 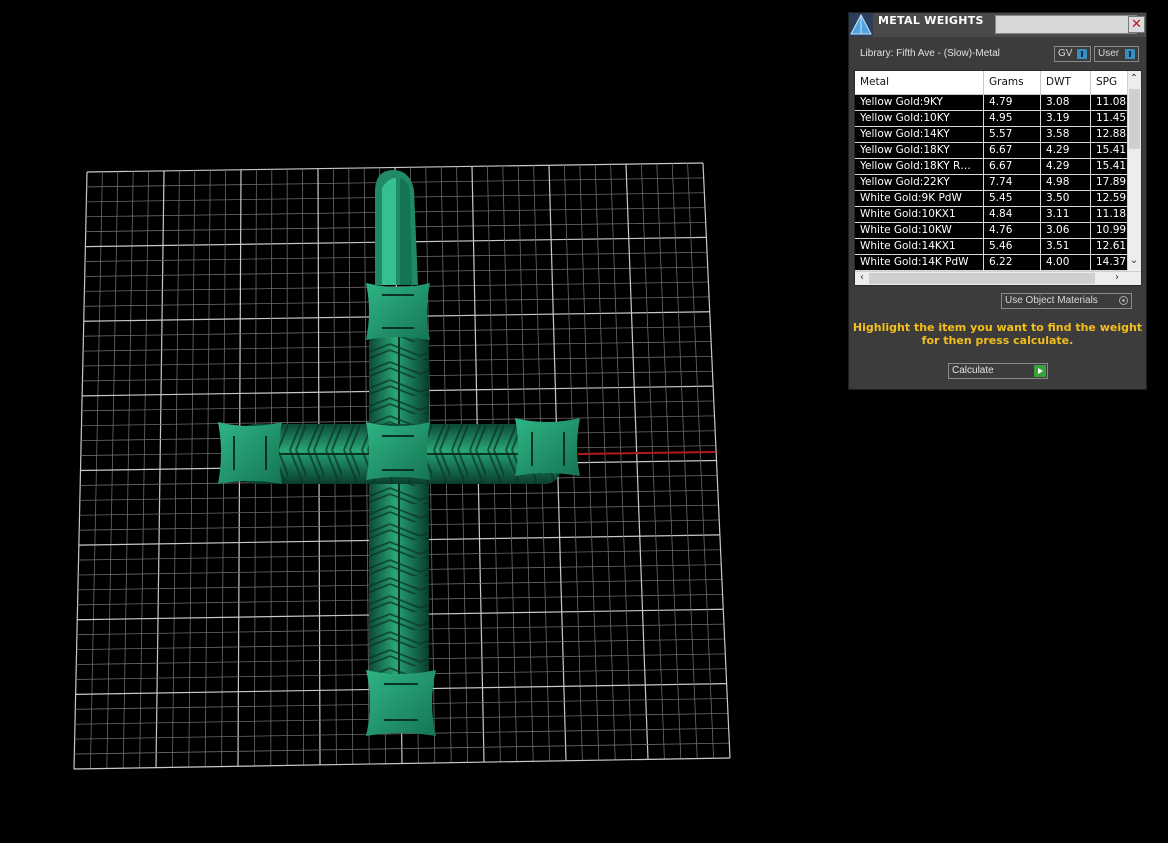 What do you see at coordinates (1066, 182) in the screenshot?
I see `cell-dwt: 4.98` at bounding box center [1066, 182].